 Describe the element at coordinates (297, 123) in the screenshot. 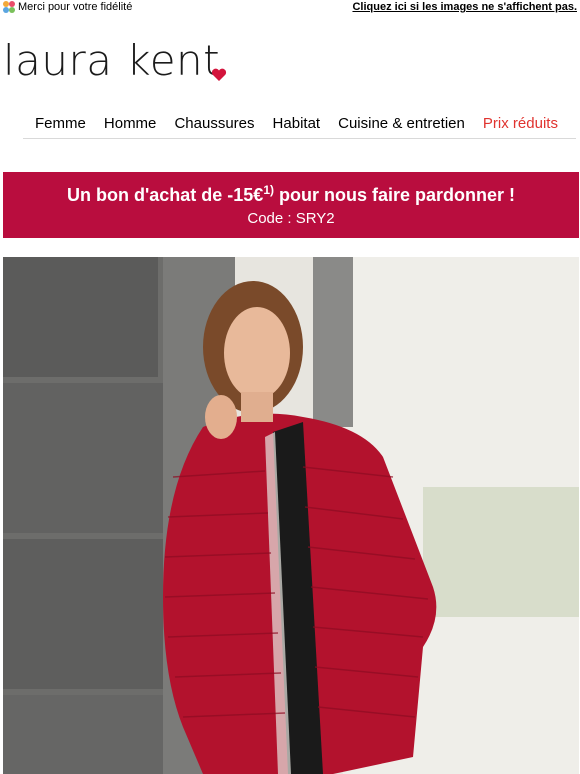

I see `nav-item-habitat: Habitat` at that location.